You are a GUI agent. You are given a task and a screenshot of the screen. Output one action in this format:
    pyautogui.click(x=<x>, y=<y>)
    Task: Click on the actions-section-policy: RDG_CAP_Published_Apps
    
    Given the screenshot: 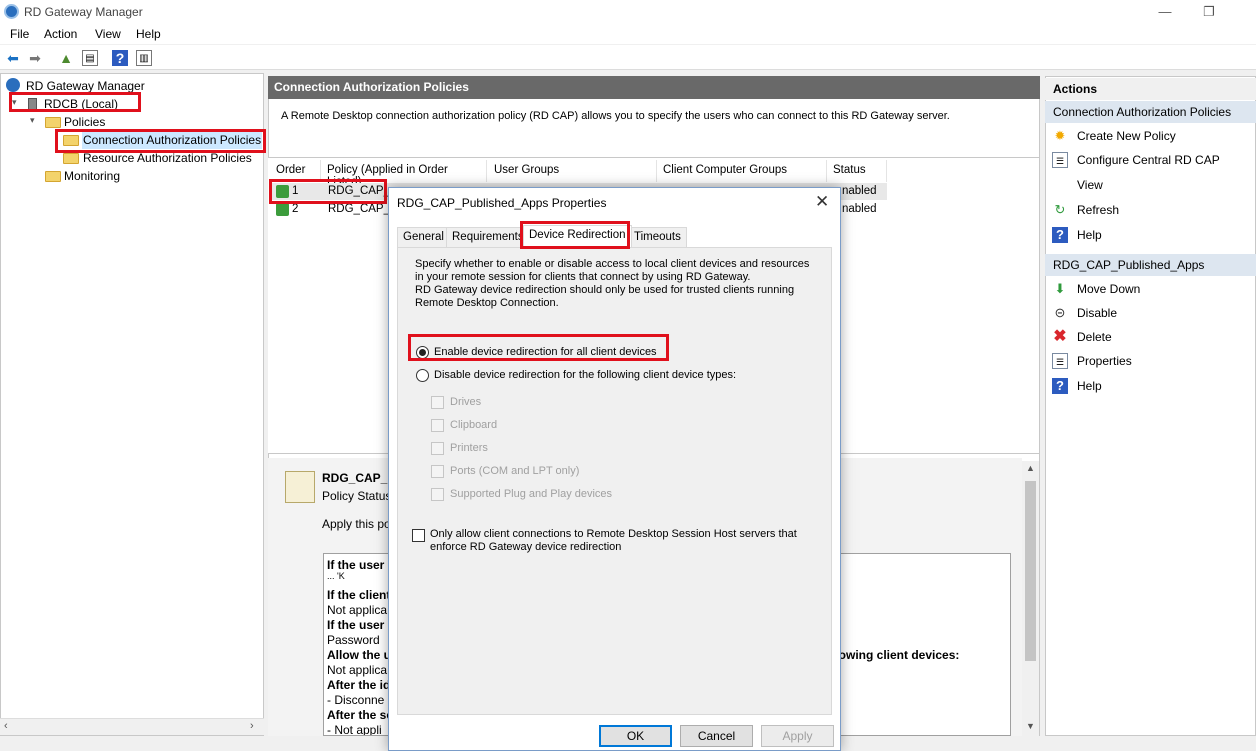 What is the action you would take?
    pyautogui.click(x=1150, y=265)
    